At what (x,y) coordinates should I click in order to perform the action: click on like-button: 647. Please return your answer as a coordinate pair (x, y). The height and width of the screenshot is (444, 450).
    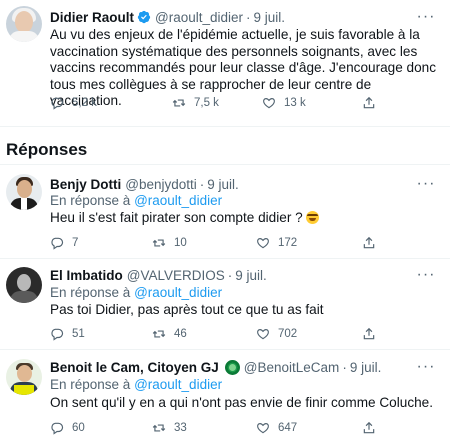
    Looking at the image, I should click on (276, 428).